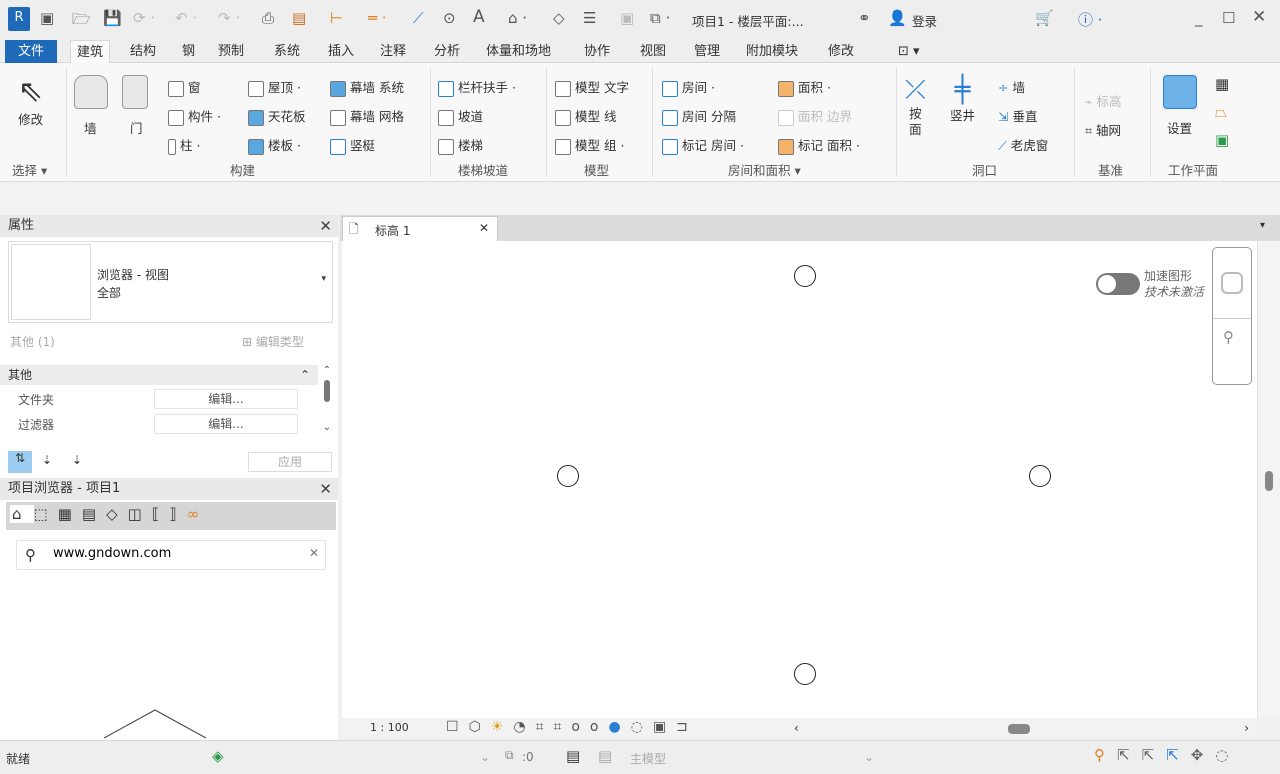 The width and height of the screenshot is (1280, 774). What do you see at coordinates (660, 18) in the screenshot?
I see `switch-window-icon: ⧉ ·` at bounding box center [660, 18].